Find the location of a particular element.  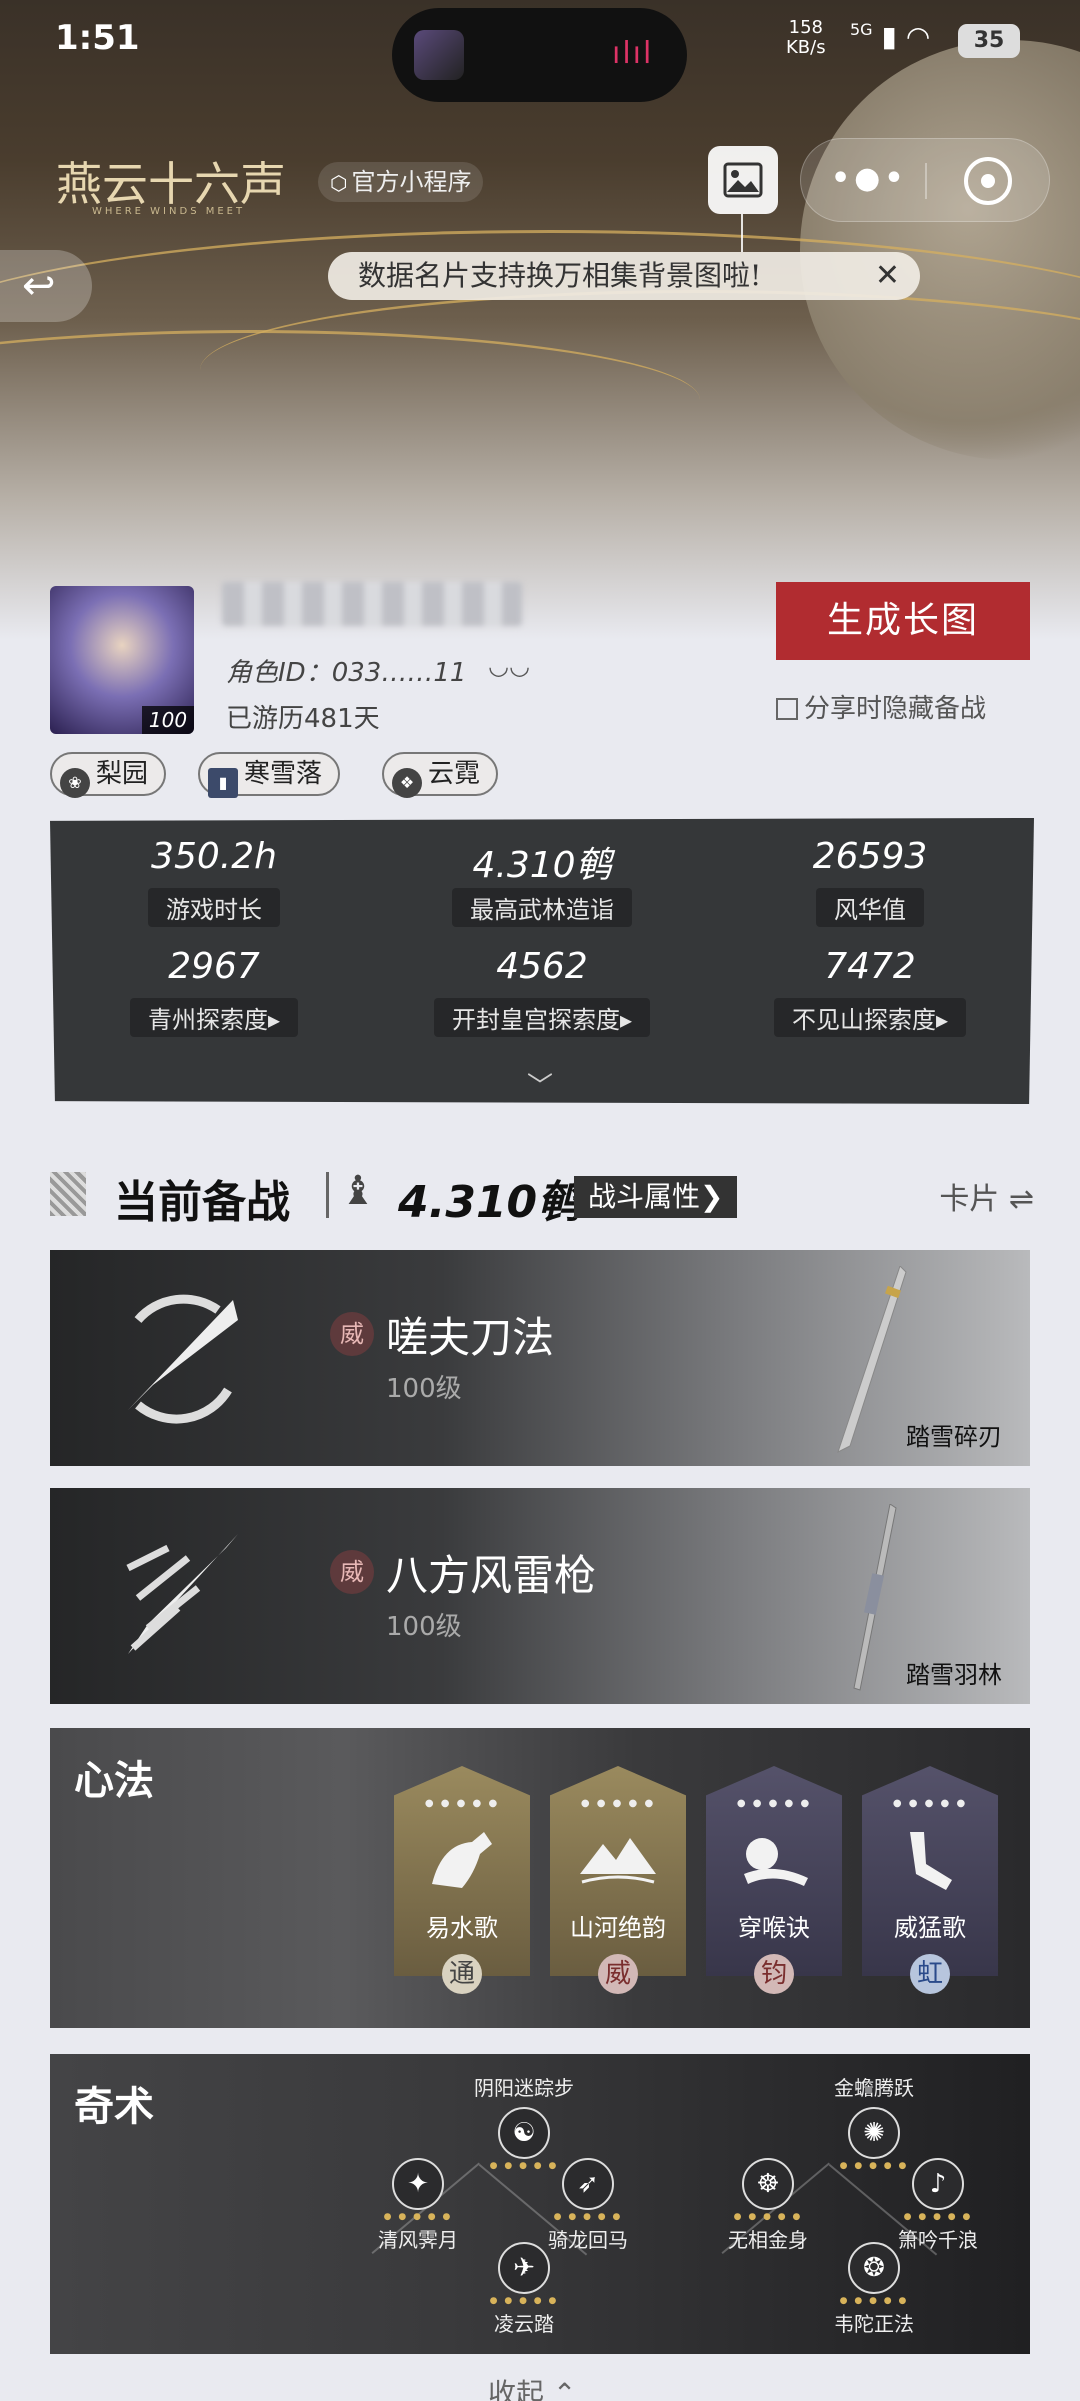

horse-icon is located at coordinates (462, 1860).